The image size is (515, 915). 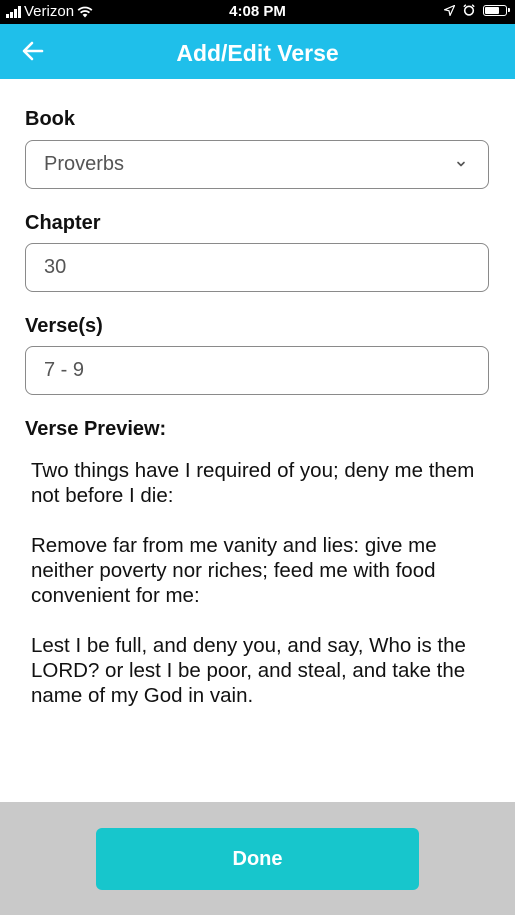 I want to click on chapter-label: Chapter, so click(x=63, y=223).